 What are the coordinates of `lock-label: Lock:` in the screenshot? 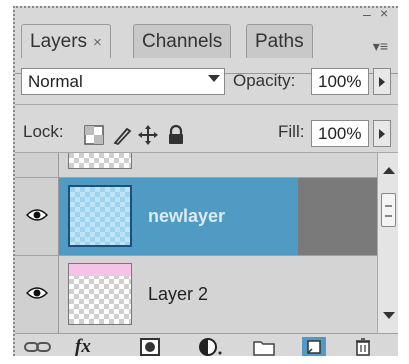 It's located at (43, 131).